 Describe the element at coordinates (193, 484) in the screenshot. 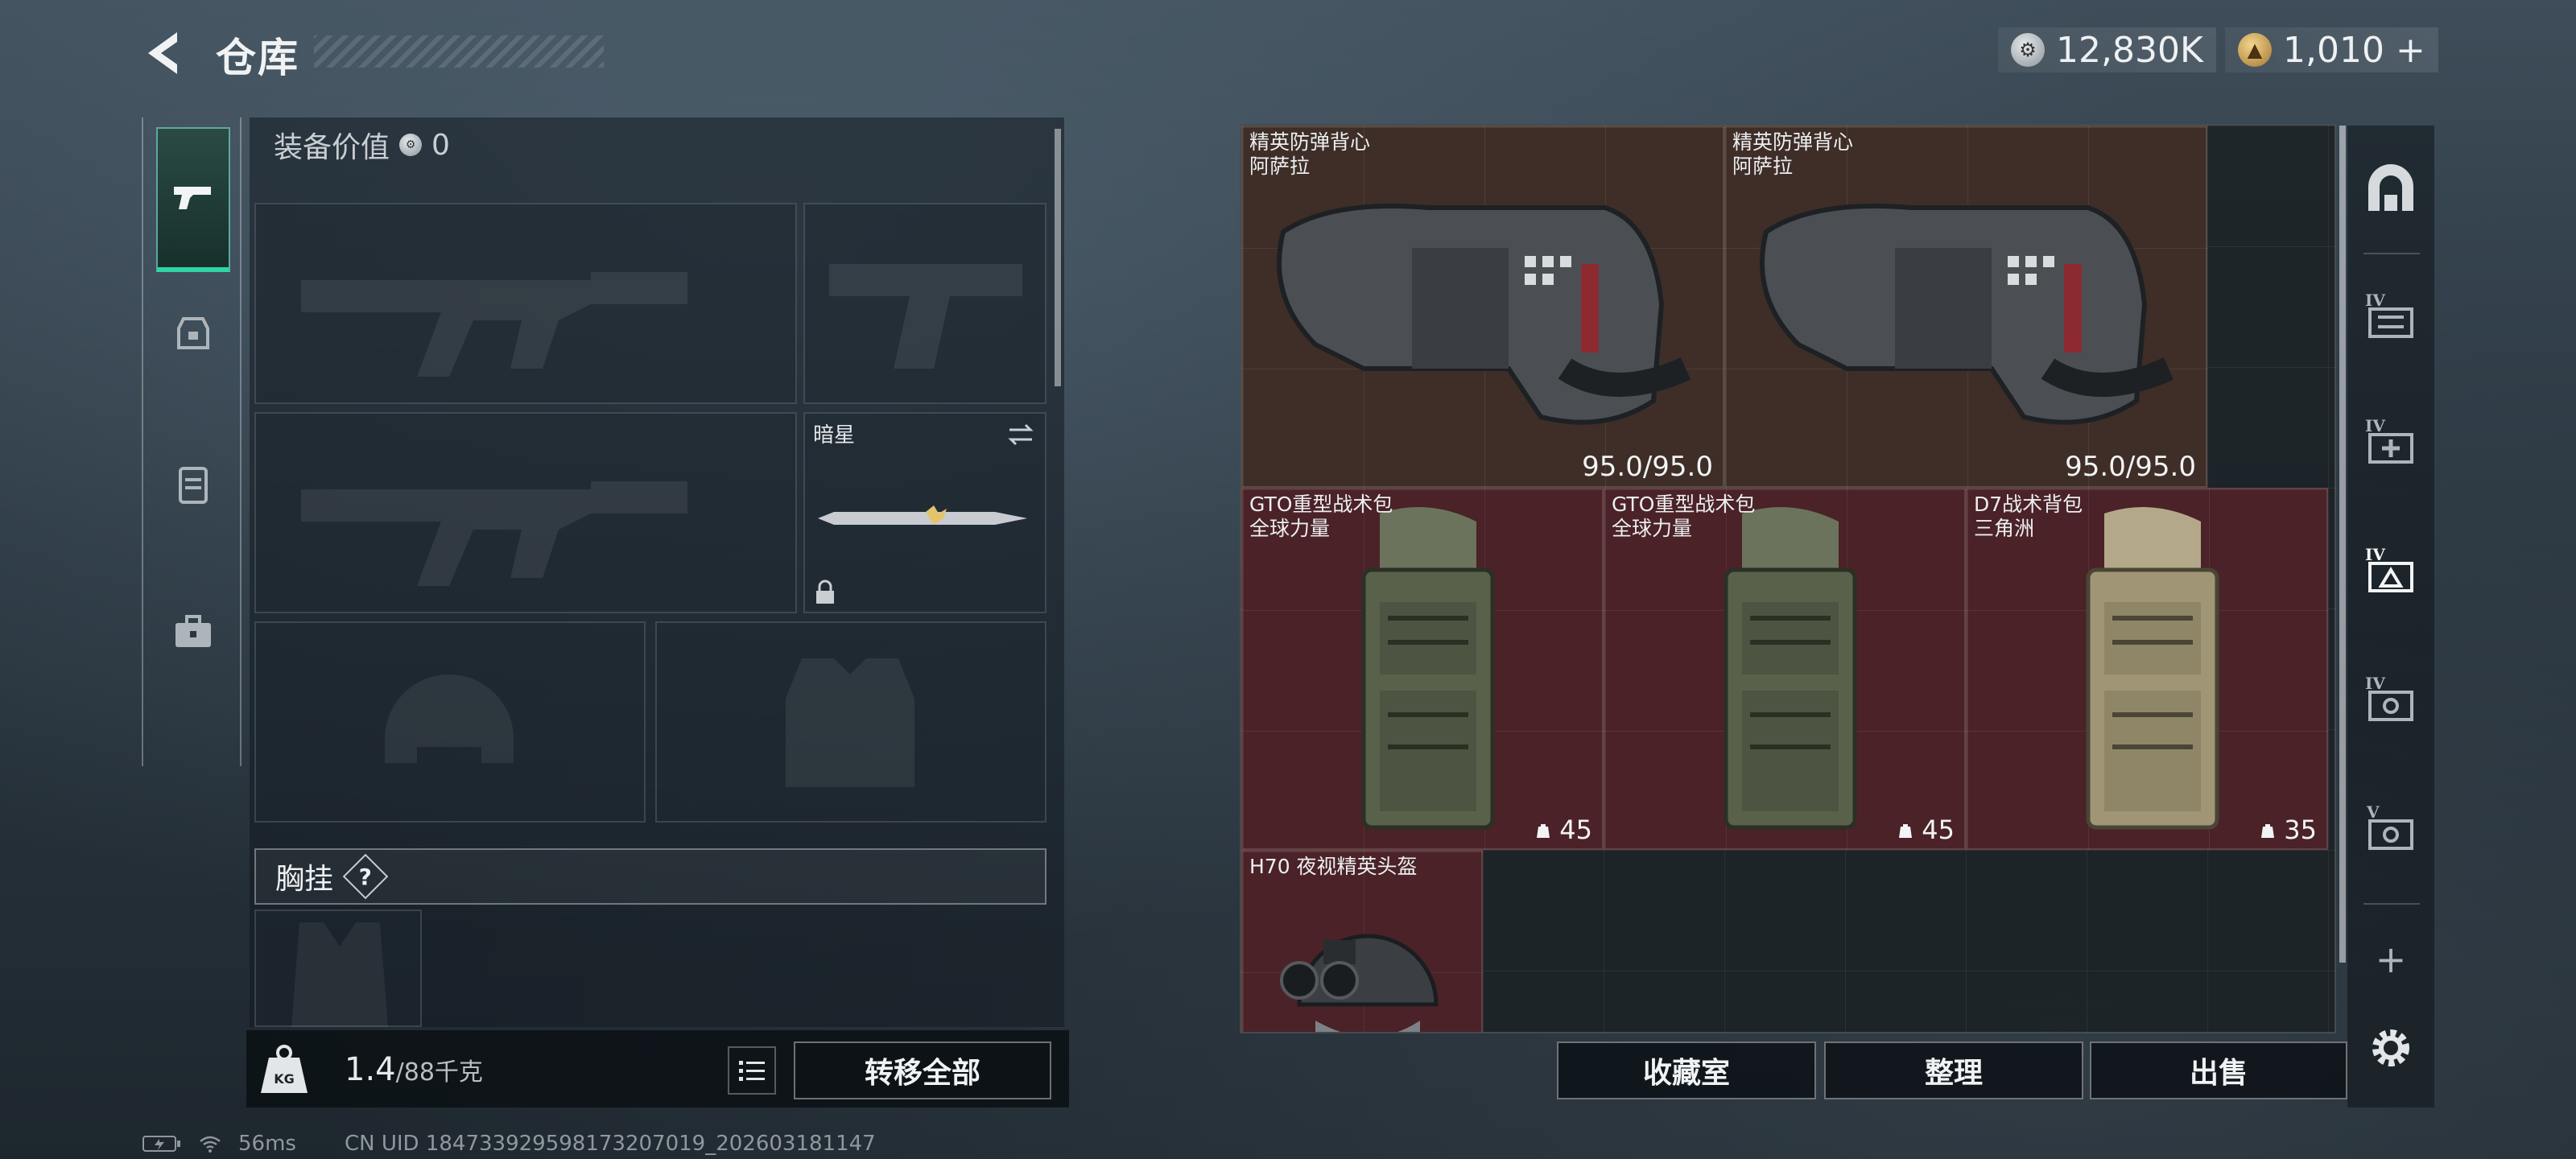

I see `nav-backpack` at that location.